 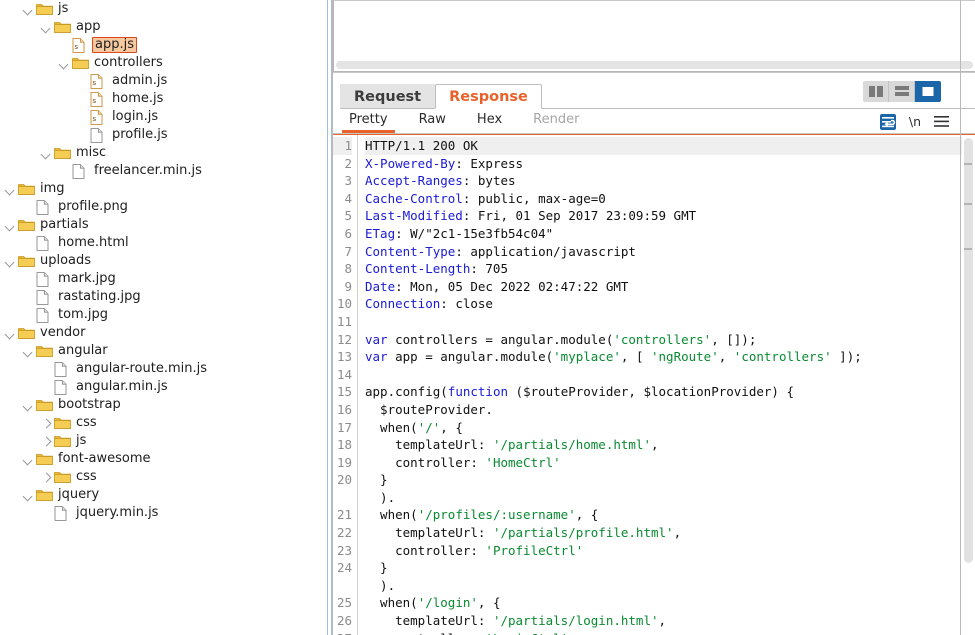 What do you see at coordinates (663, 146) in the screenshot?
I see `code-line: HTTP/1.1 200 OK` at bounding box center [663, 146].